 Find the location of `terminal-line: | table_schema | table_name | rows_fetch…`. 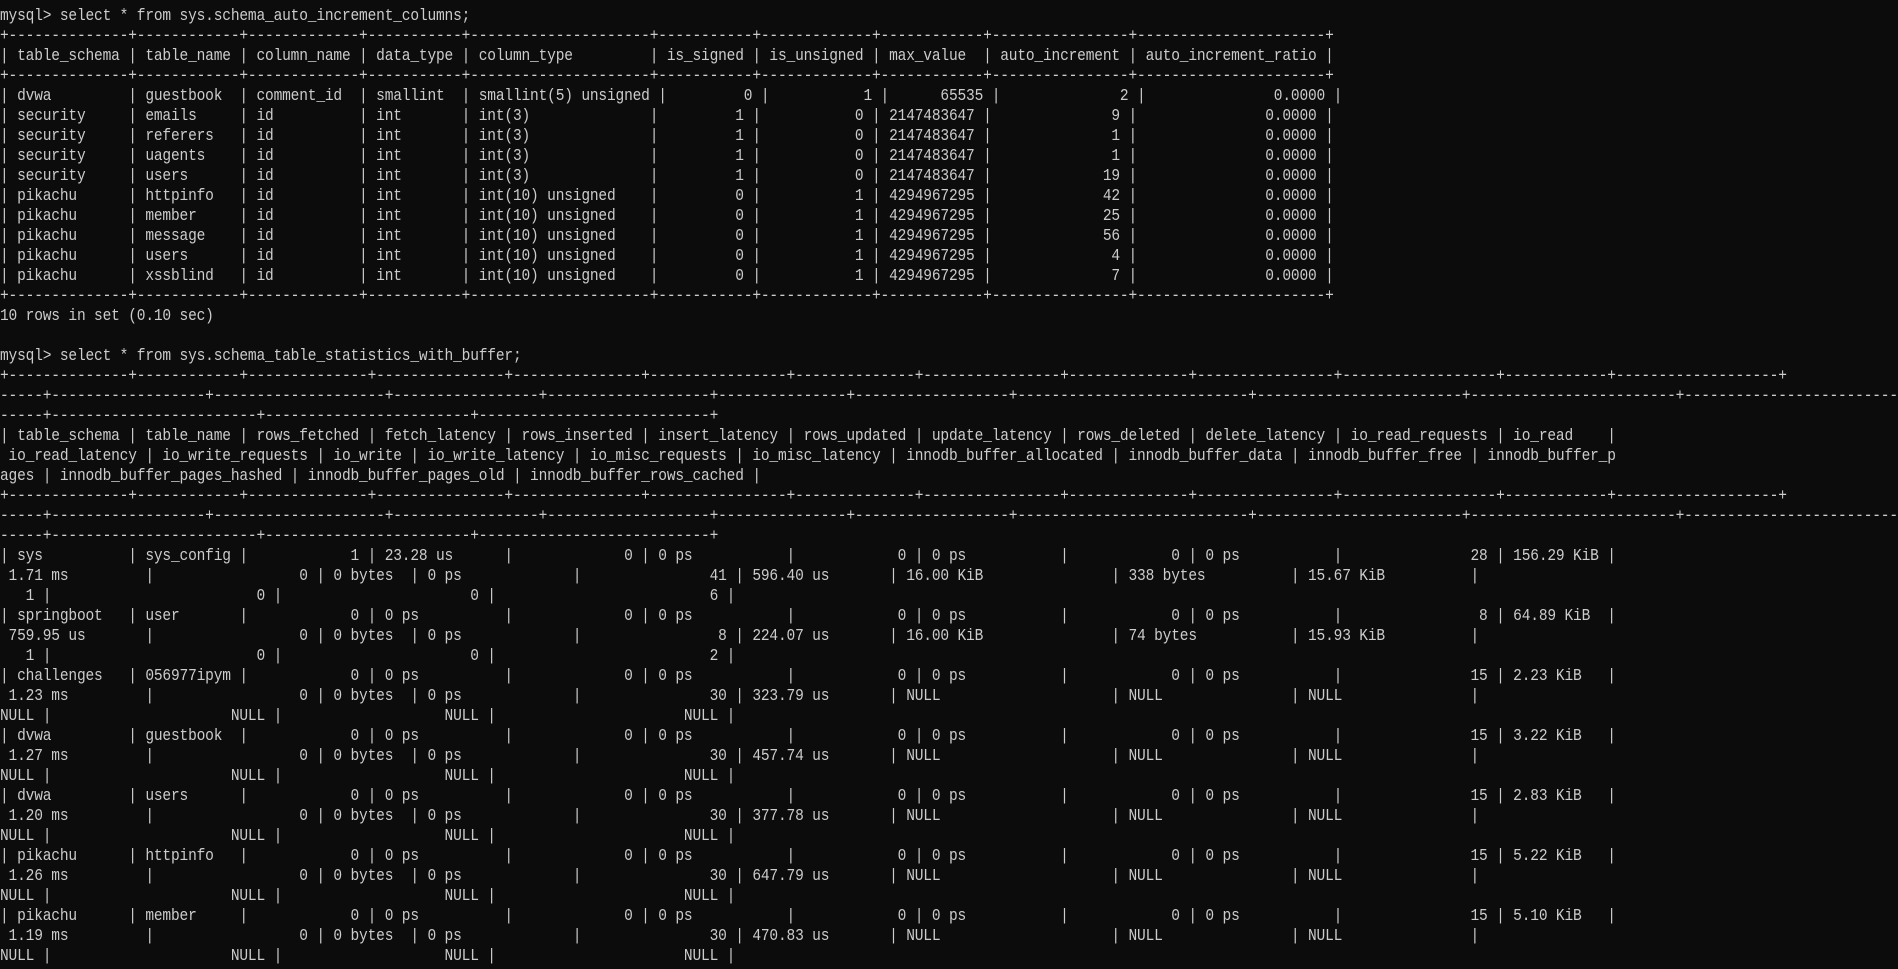

terminal-line: | table_schema | table_name | rows_fetch… is located at coordinates (808, 435).